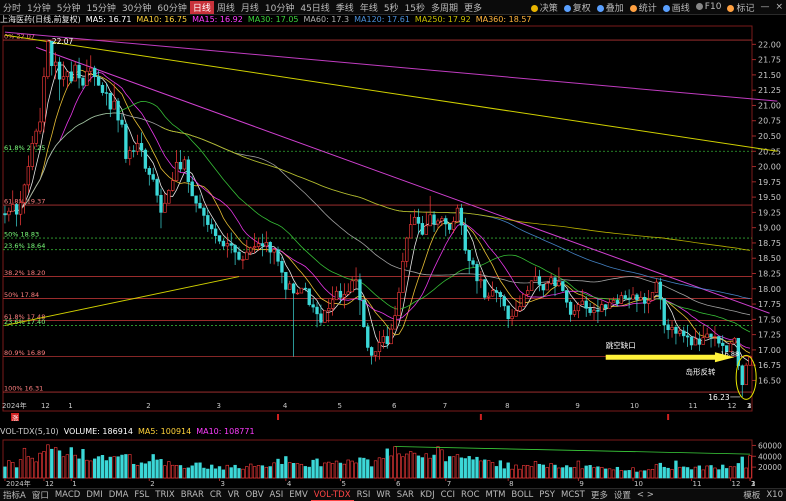 The height and width of the screenshot is (501, 786). Describe the element at coordinates (622, 495) in the screenshot. I see `indicator-tab-25: 设置` at that location.